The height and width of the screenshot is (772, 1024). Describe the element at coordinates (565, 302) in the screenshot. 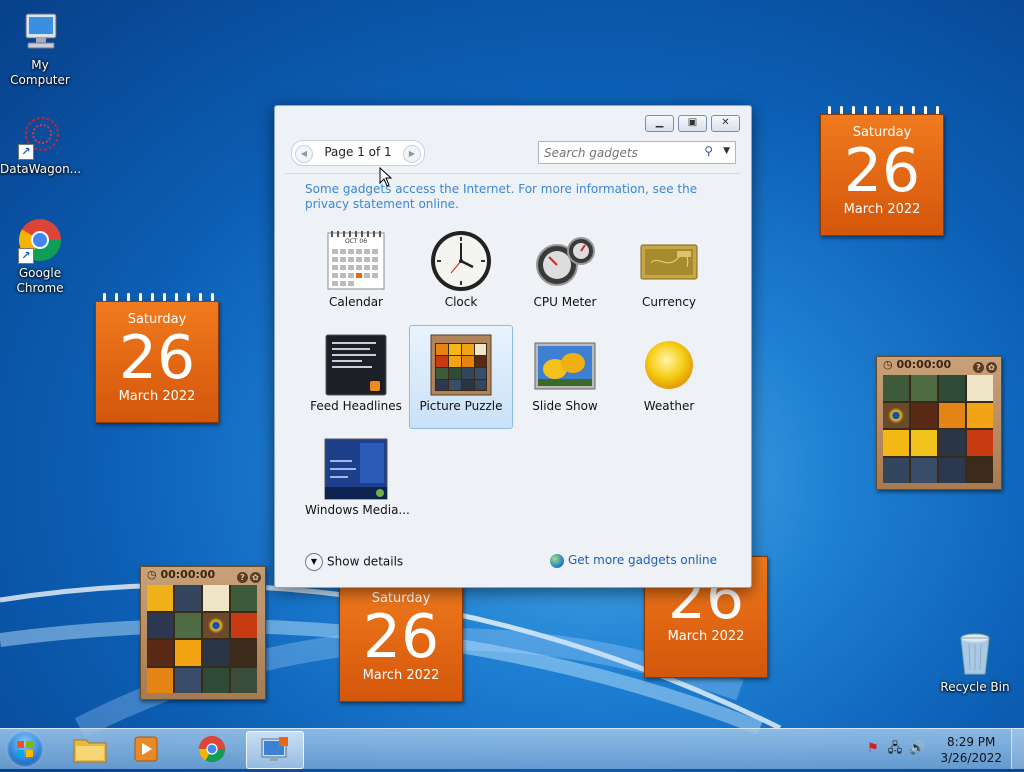

I see `gadget-label: CPU Meter` at that location.